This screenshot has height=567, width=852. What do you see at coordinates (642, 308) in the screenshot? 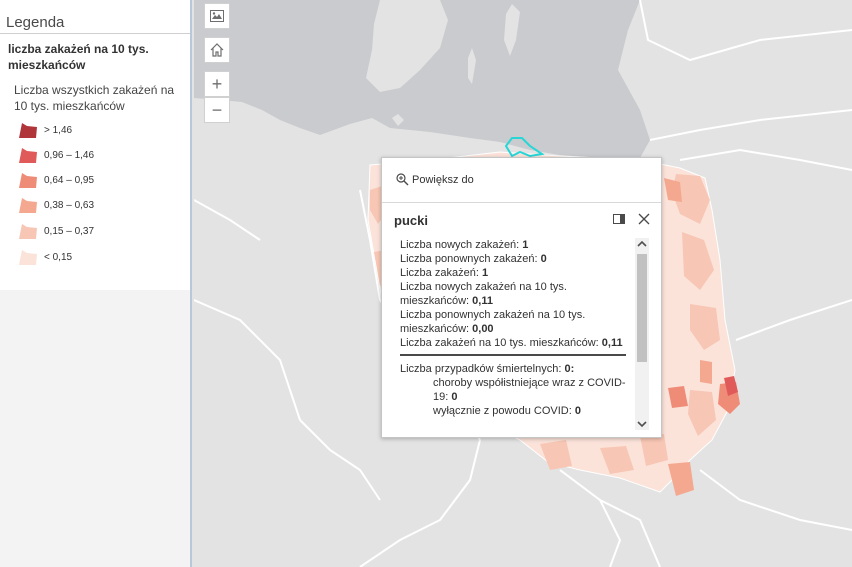
I see `scroll-thumb` at bounding box center [642, 308].